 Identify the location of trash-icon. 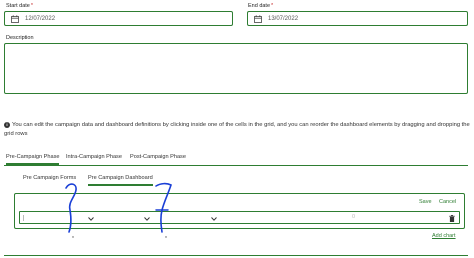
(452, 218).